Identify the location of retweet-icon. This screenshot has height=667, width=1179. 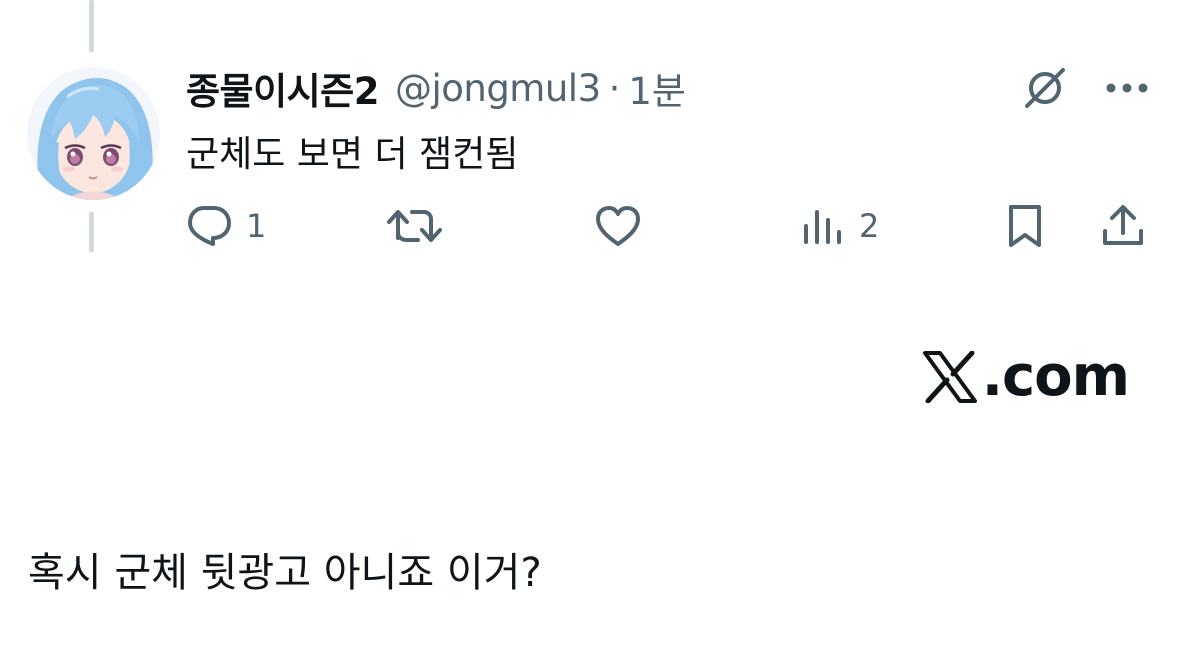
(415, 226).